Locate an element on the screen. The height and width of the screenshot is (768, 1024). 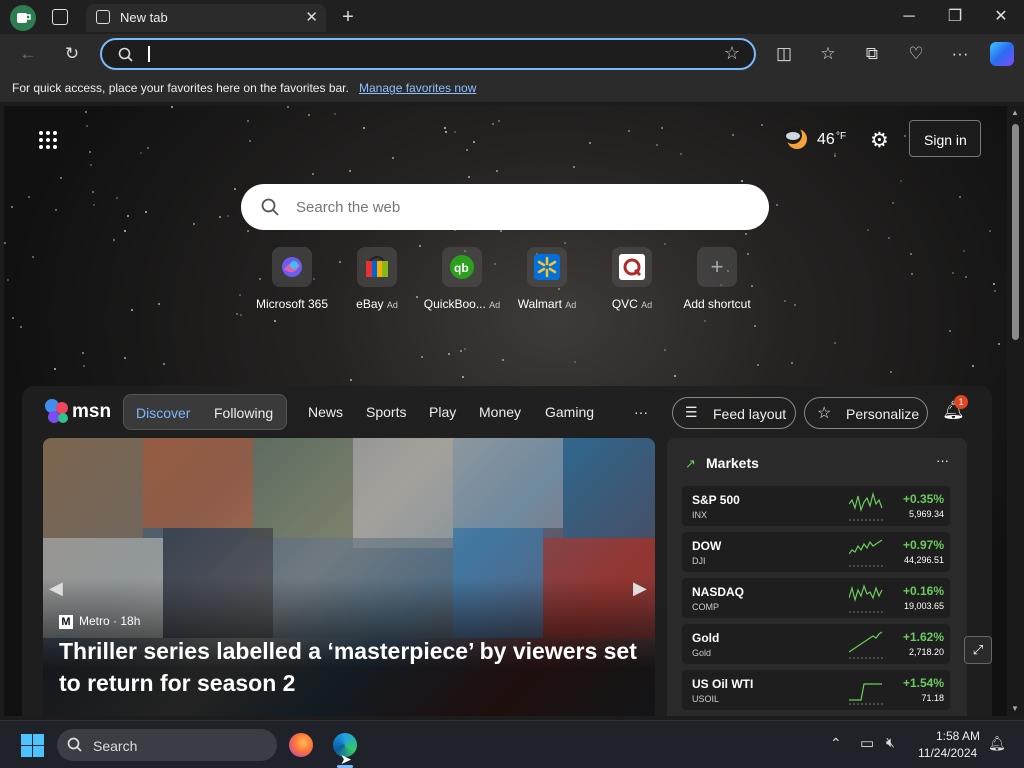
nav-money: Money is located at coordinates (500, 412).